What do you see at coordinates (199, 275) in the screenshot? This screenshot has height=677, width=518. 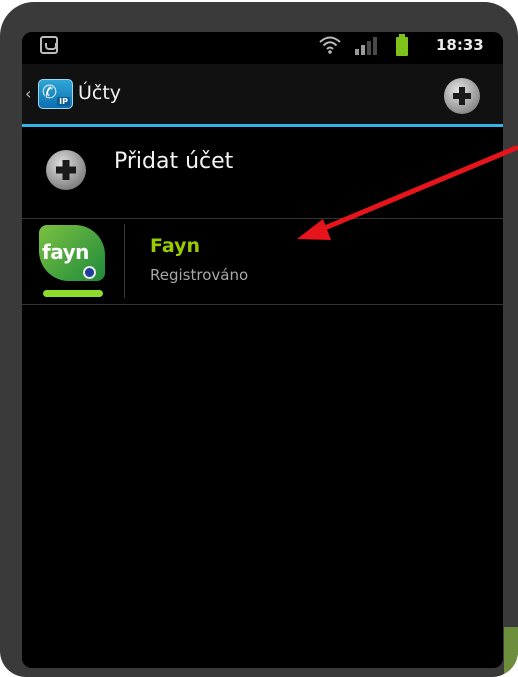 I see `account-status: Registrováno` at bounding box center [199, 275].